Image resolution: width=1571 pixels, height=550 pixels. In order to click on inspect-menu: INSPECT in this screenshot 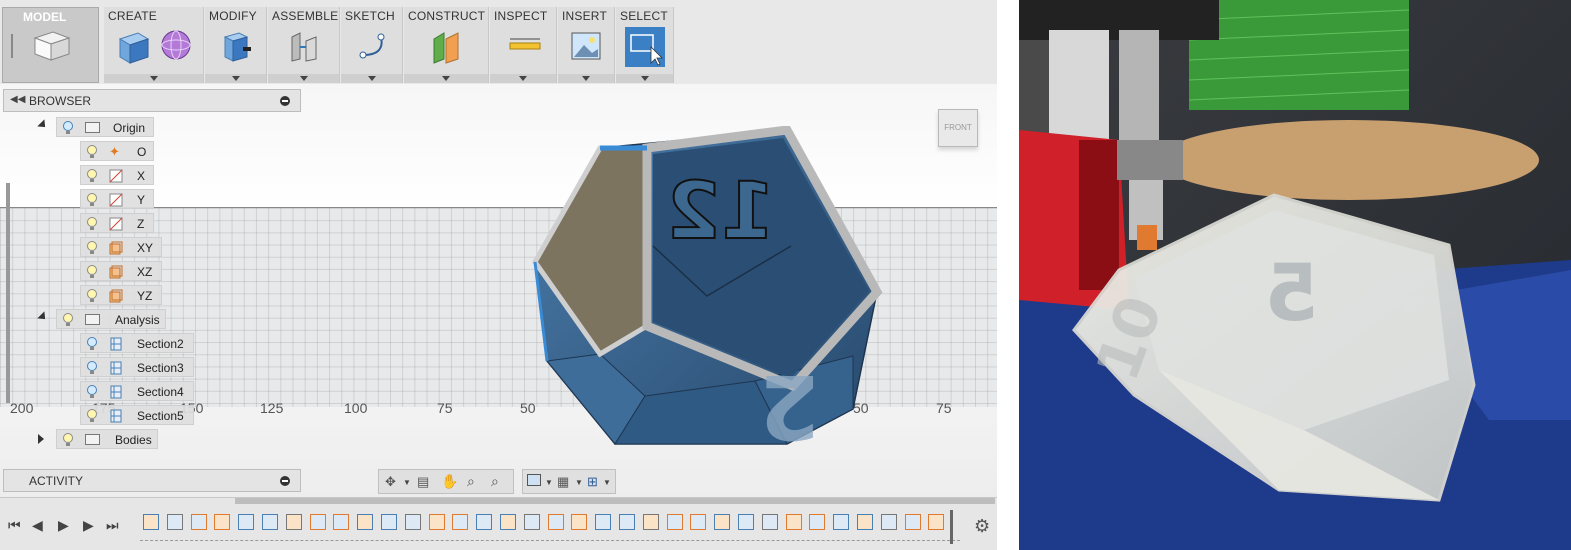, I will do `click(523, 45)`.